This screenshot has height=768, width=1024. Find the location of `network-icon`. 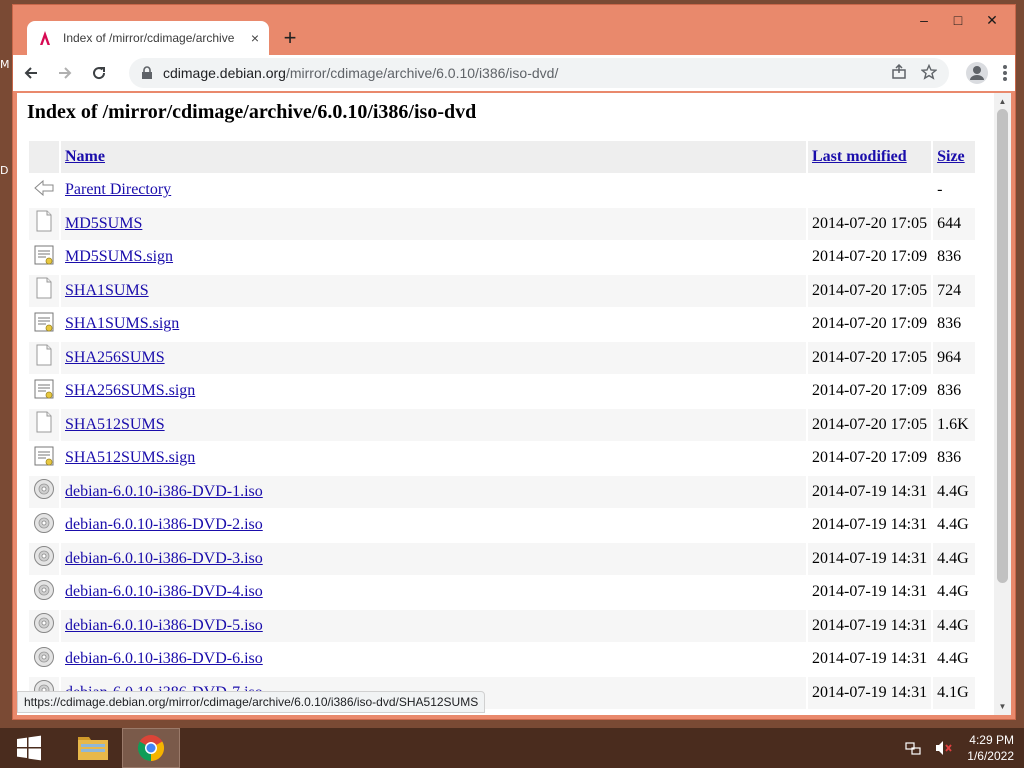

network-icon is located at coordinates (913, 748).